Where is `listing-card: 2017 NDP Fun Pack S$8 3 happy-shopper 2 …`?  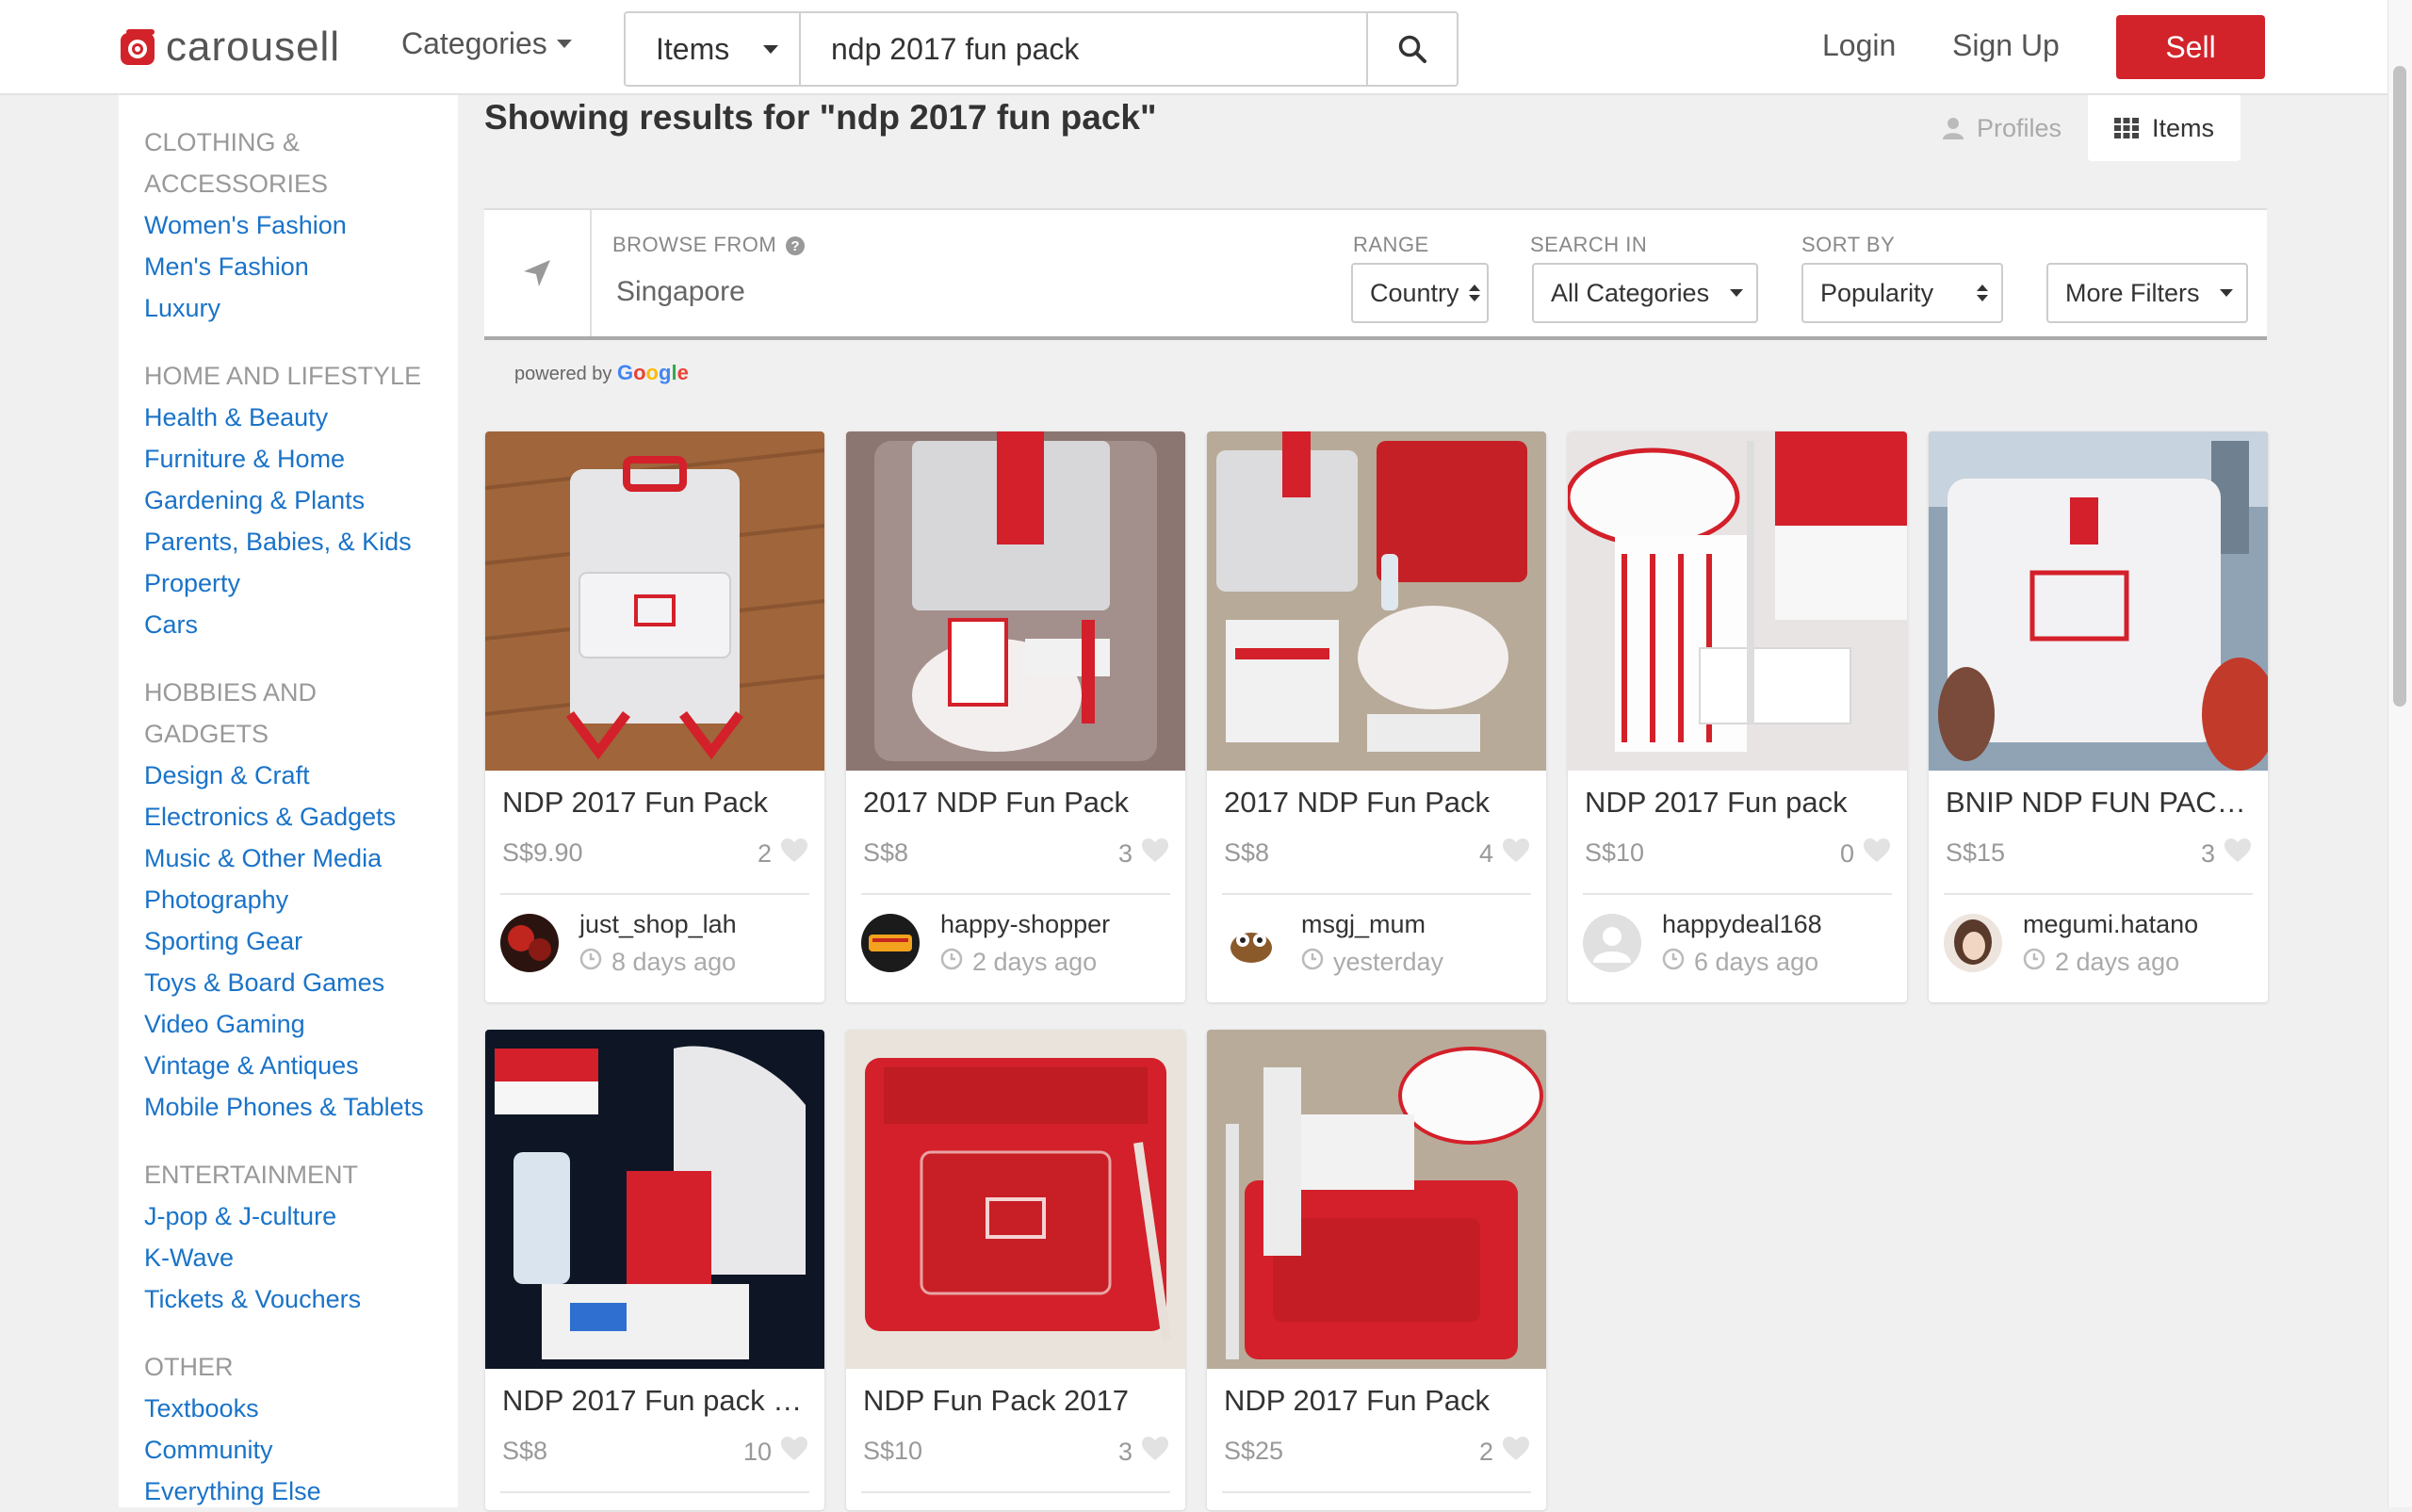
listing-card: 2017 NDP Fun Pack S$8 3 happy-shopper 2 … is located at coordinates (1015, 716).